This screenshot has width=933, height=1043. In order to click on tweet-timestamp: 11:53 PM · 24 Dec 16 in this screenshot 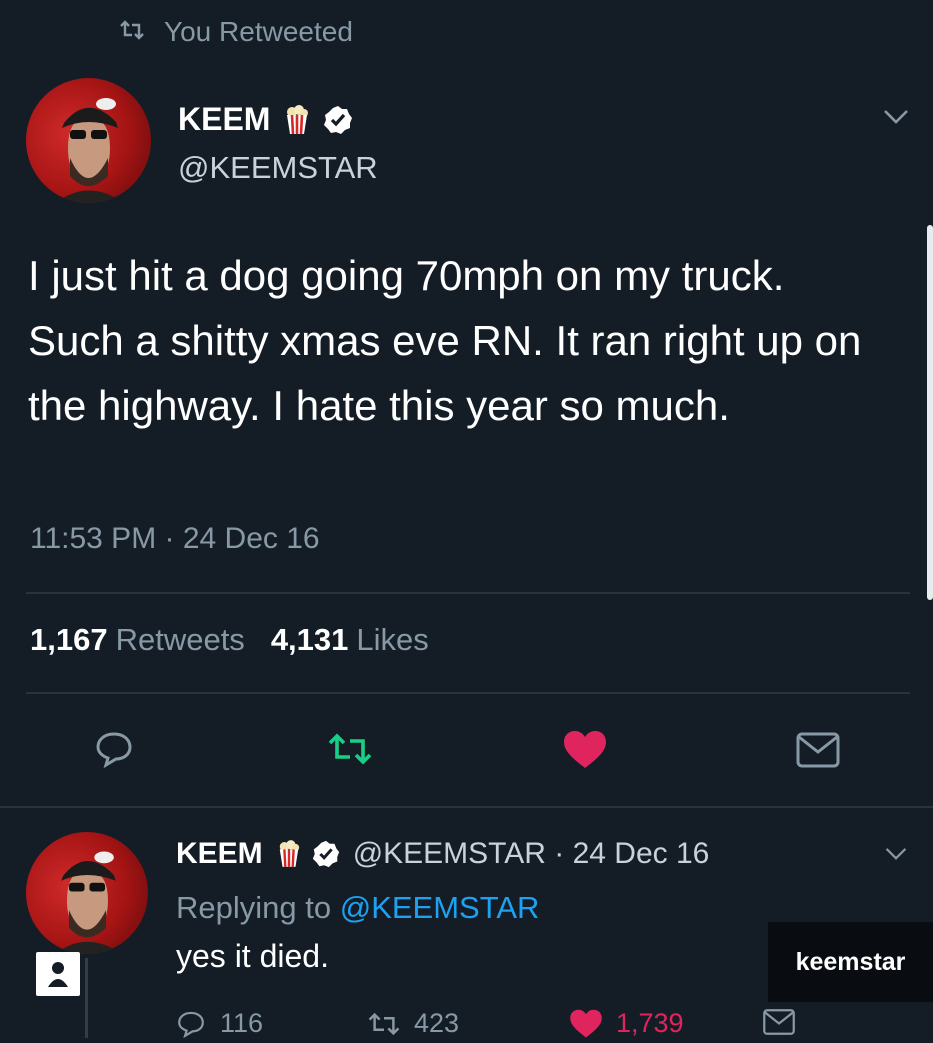, I will do `click(175, 539)`.